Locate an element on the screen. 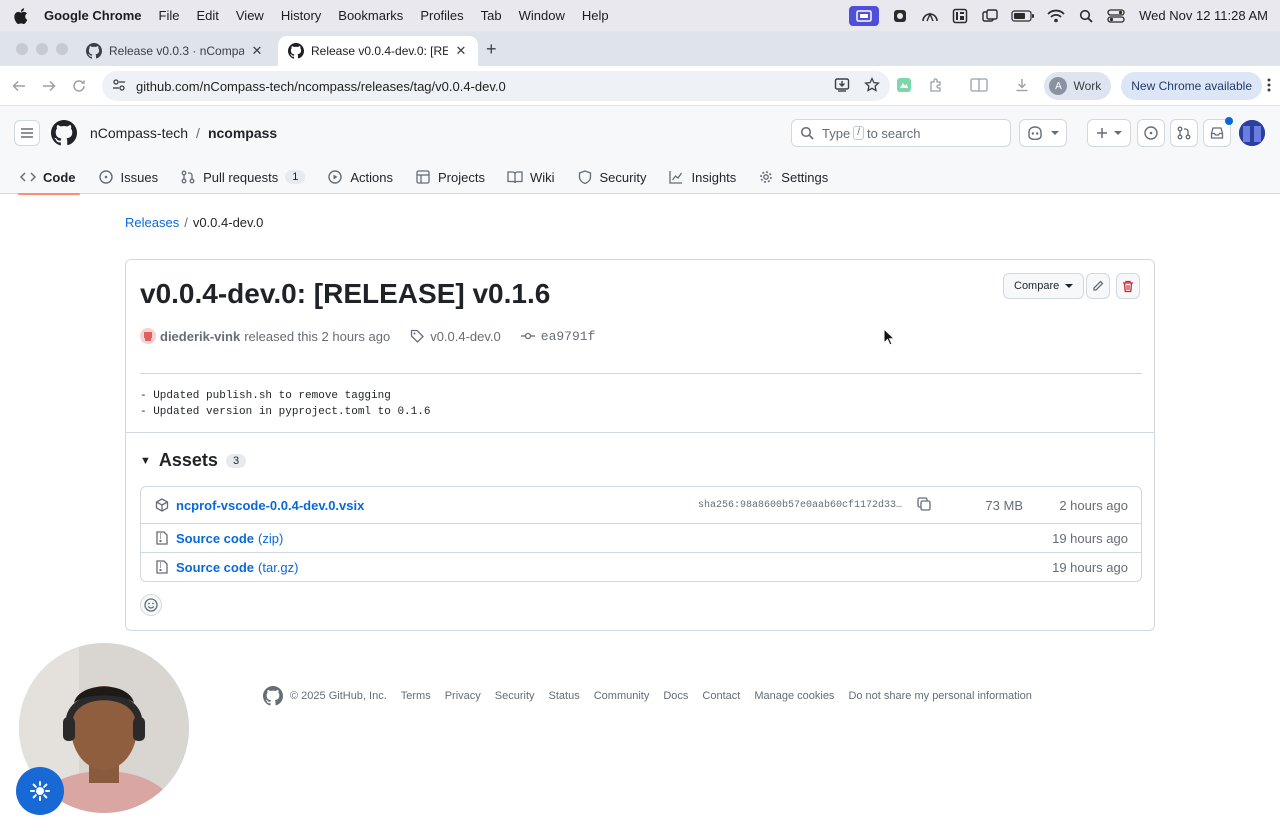 The image size is (1280, 831). browser-tab-release-v003: Release v0.0.3 · nCompass-te ✕ is located at coordinates (175, 51).